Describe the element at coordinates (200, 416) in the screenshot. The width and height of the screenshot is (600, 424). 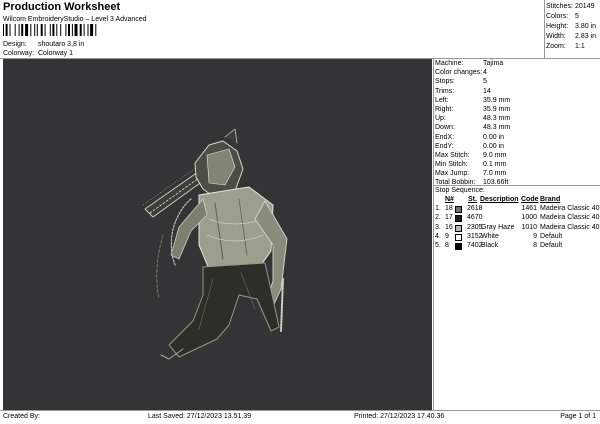
I see `last-saved: Last Saved: 27/12/2023 13.51.39` at that location.